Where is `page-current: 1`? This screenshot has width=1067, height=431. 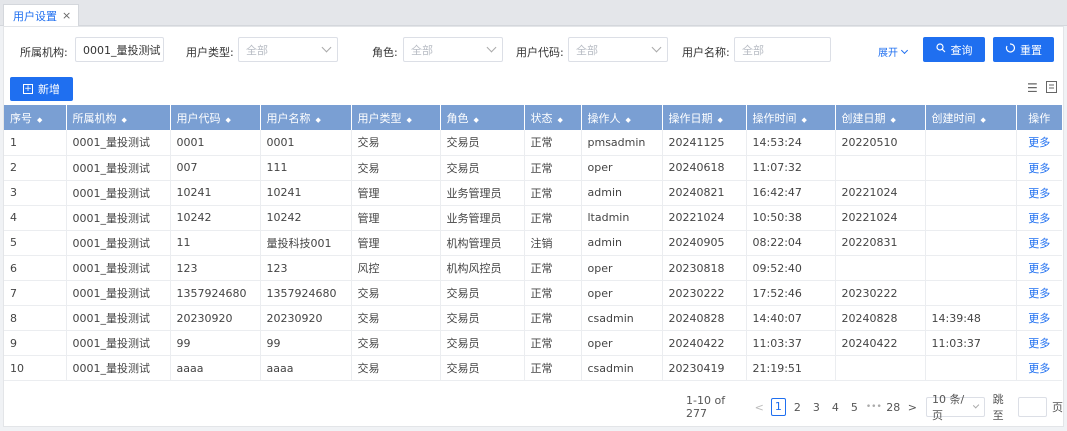 page-current: 1 is located at coordinates (778, 407).